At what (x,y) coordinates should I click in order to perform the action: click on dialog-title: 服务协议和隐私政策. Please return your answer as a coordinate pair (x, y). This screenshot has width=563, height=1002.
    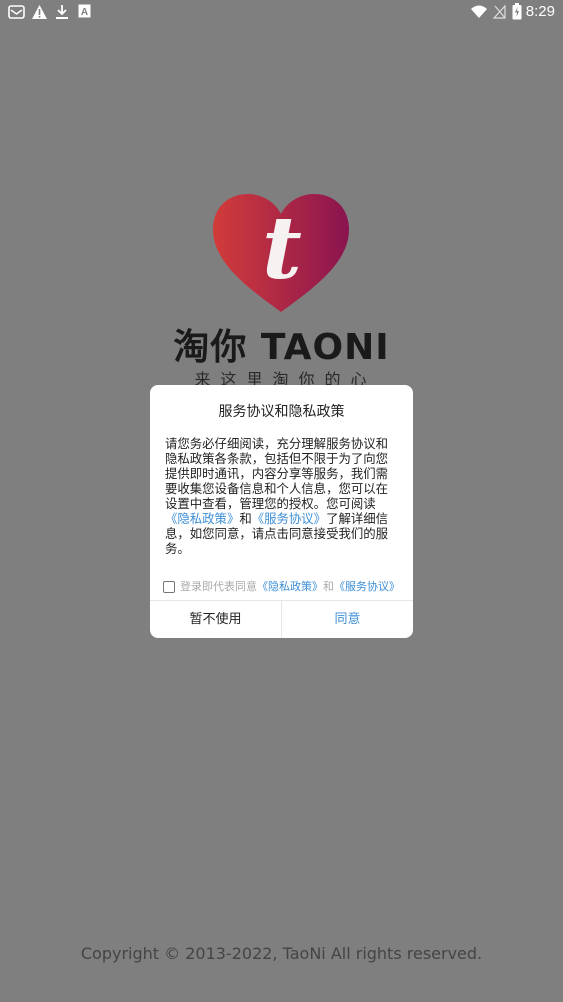
    Looking at the image, I should click on (281, 412).